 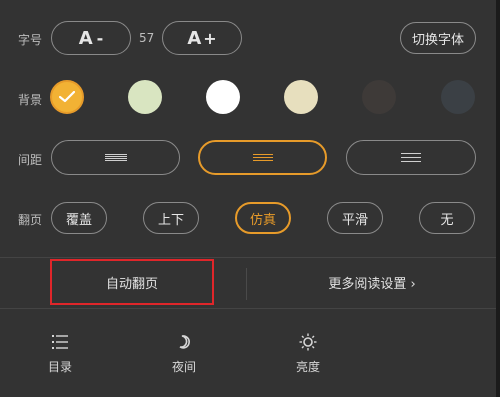 I want to click on minus-icon: -, so click(x=100, y=38).